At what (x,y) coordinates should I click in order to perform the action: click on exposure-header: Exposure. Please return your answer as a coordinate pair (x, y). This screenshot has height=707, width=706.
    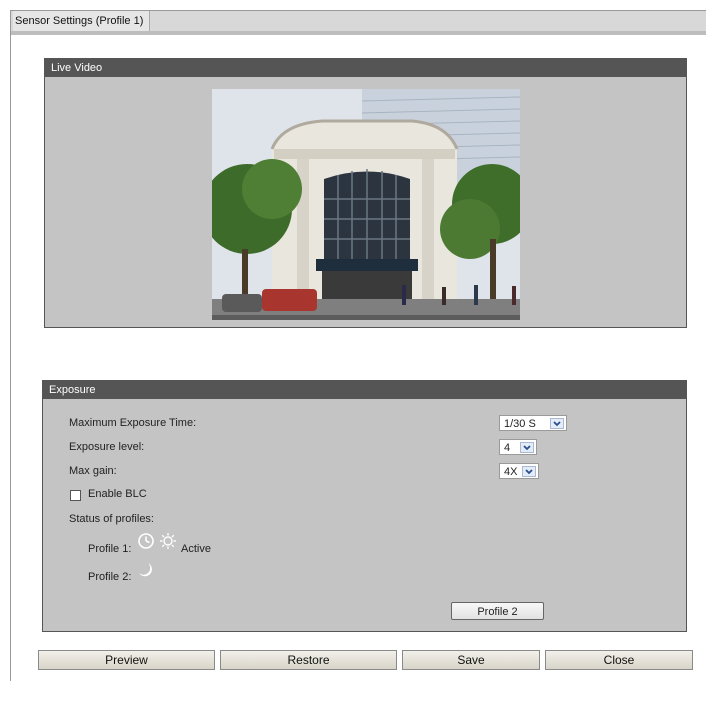
    Looking at the image, I should click on (364, 390).